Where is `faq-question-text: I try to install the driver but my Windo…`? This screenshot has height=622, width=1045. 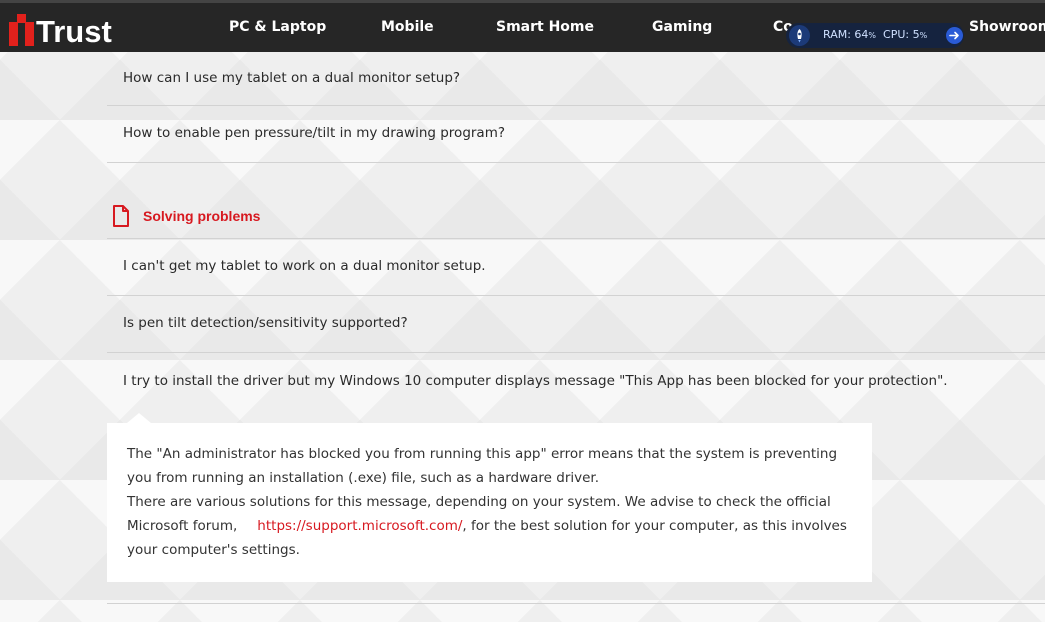 faq-question-text: I try to install the driver but my Windo… is located at coordinates (535, 380).